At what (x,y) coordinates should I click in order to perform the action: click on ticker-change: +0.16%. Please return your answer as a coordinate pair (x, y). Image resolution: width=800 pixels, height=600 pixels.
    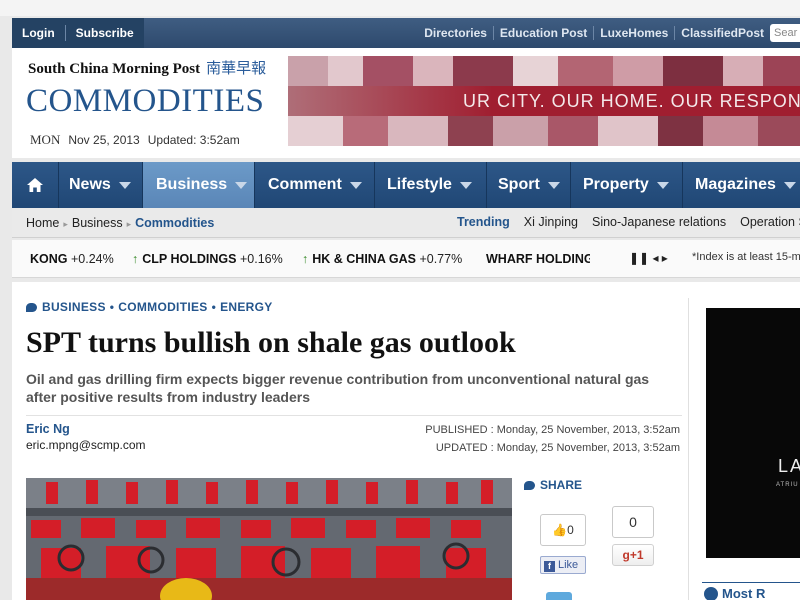
    Looking at the image, I should click on (261, 259).